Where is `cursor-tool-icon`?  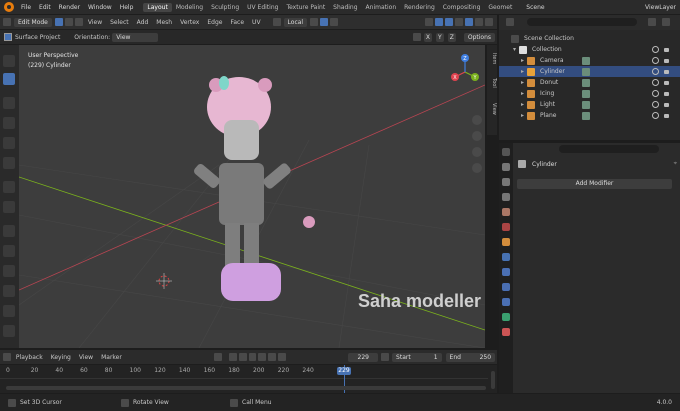 cursor-tool-icon is located at coordinates (9, 103).